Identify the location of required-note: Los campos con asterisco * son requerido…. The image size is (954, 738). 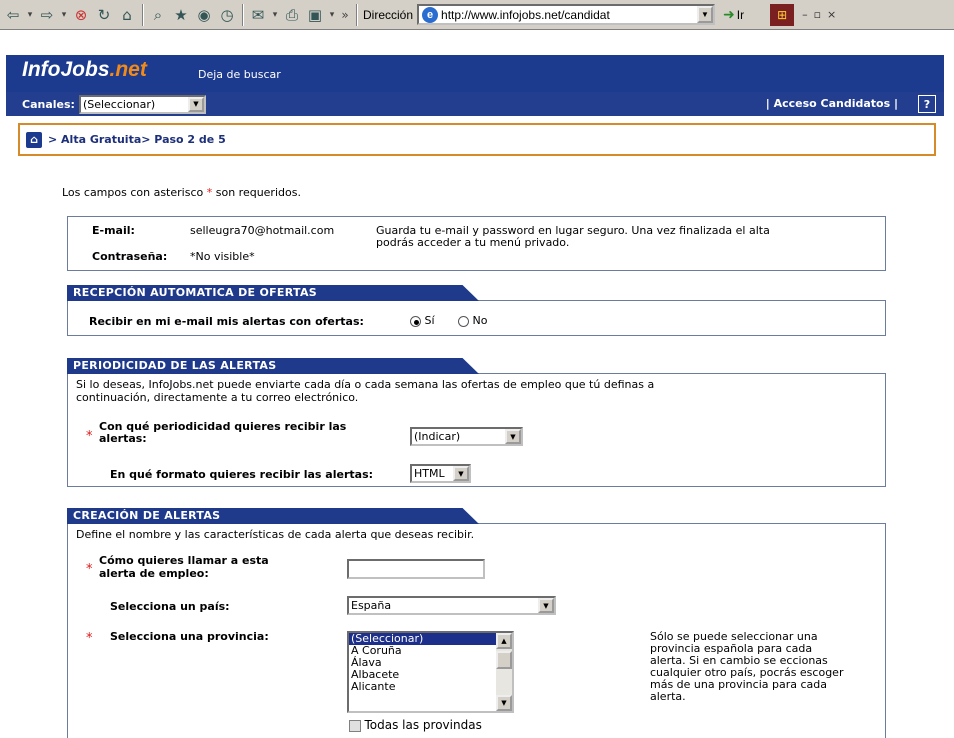
(181, 192).